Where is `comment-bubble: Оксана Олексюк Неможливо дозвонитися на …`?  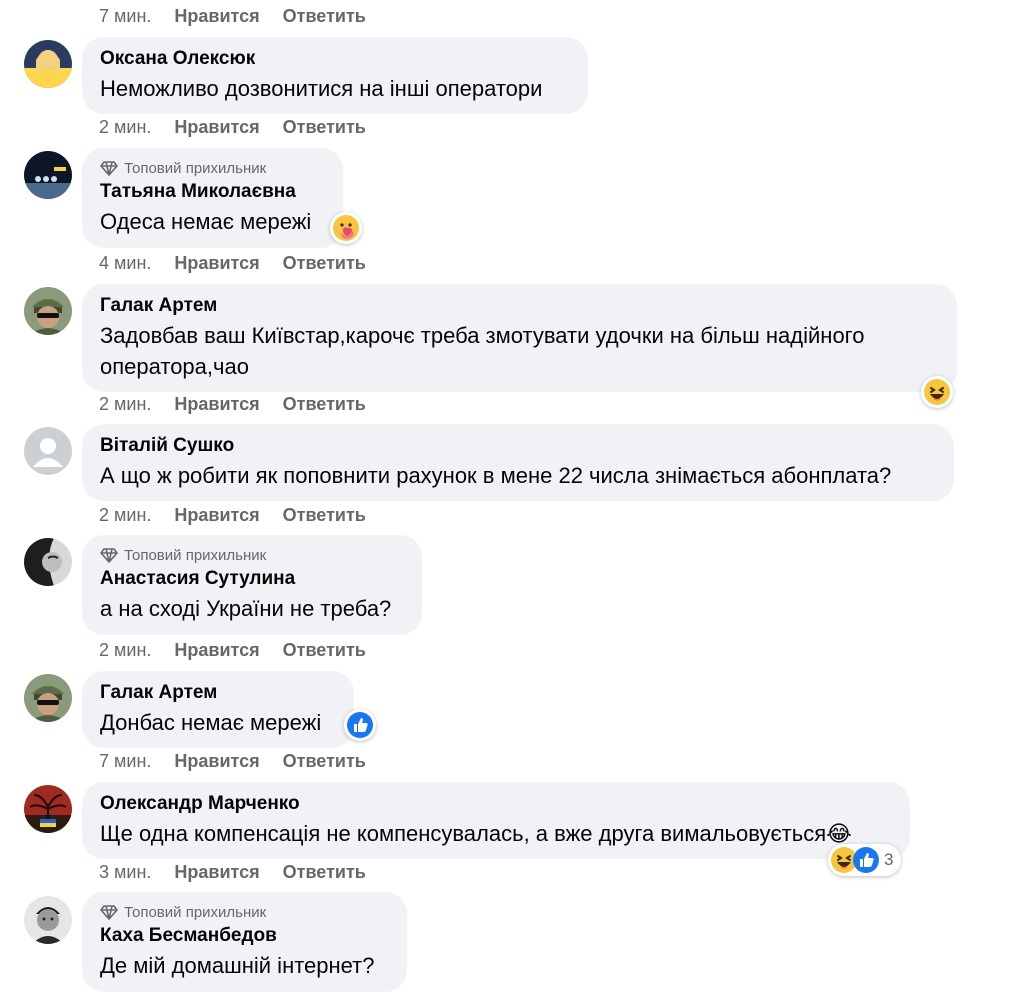
comment-bubble: Оксана Олексюк Неможливо дозвонитися на … is located at coordinates (335, 75).